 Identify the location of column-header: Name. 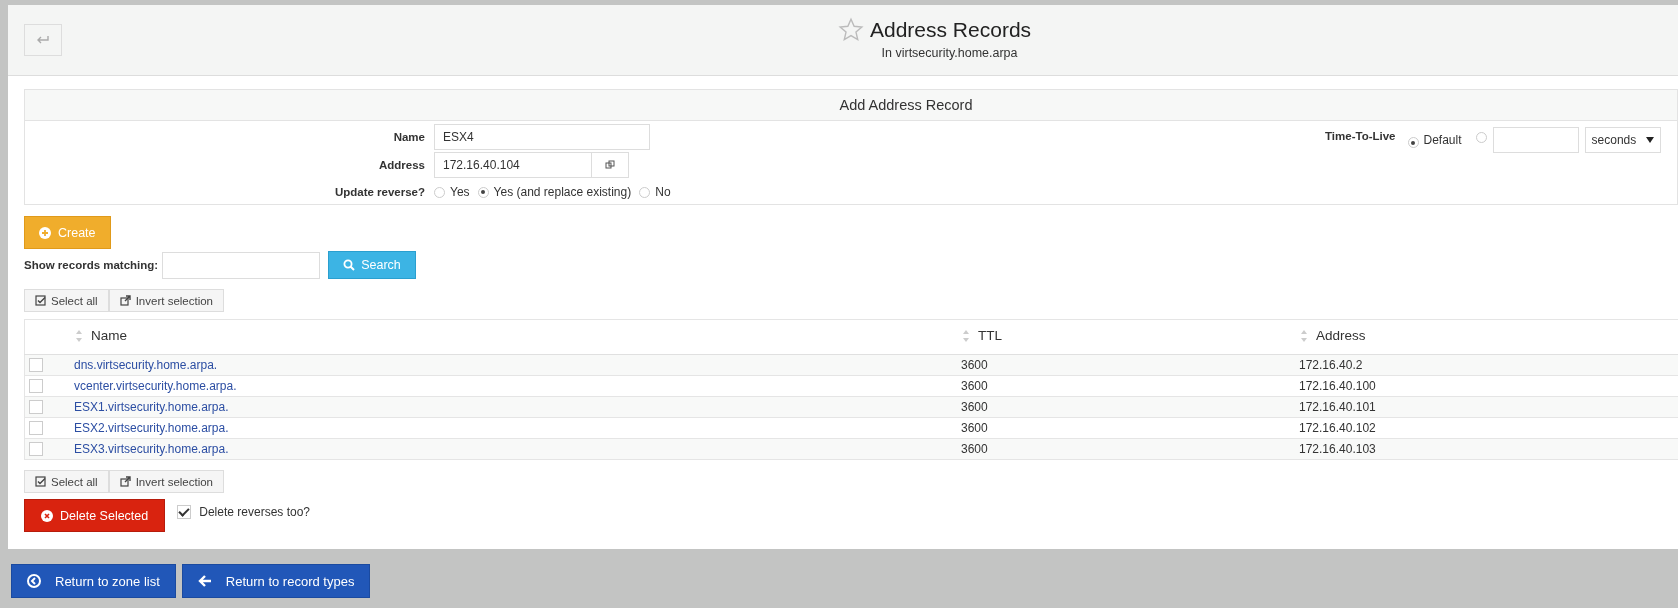
(517, 337).